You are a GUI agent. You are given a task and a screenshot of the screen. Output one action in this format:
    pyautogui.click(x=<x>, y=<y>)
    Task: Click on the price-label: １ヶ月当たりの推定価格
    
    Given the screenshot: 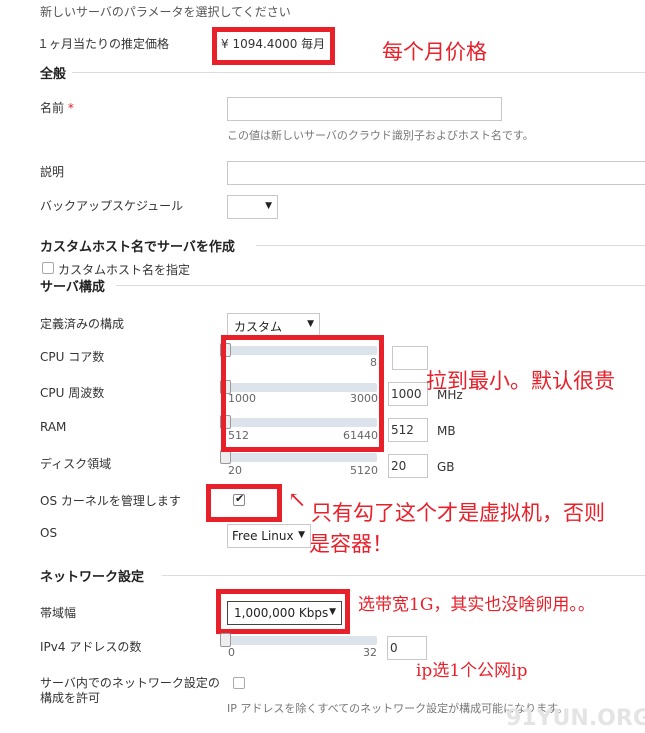 What is the action you would take?
    pyautogui.click(x=103, y=44)
    